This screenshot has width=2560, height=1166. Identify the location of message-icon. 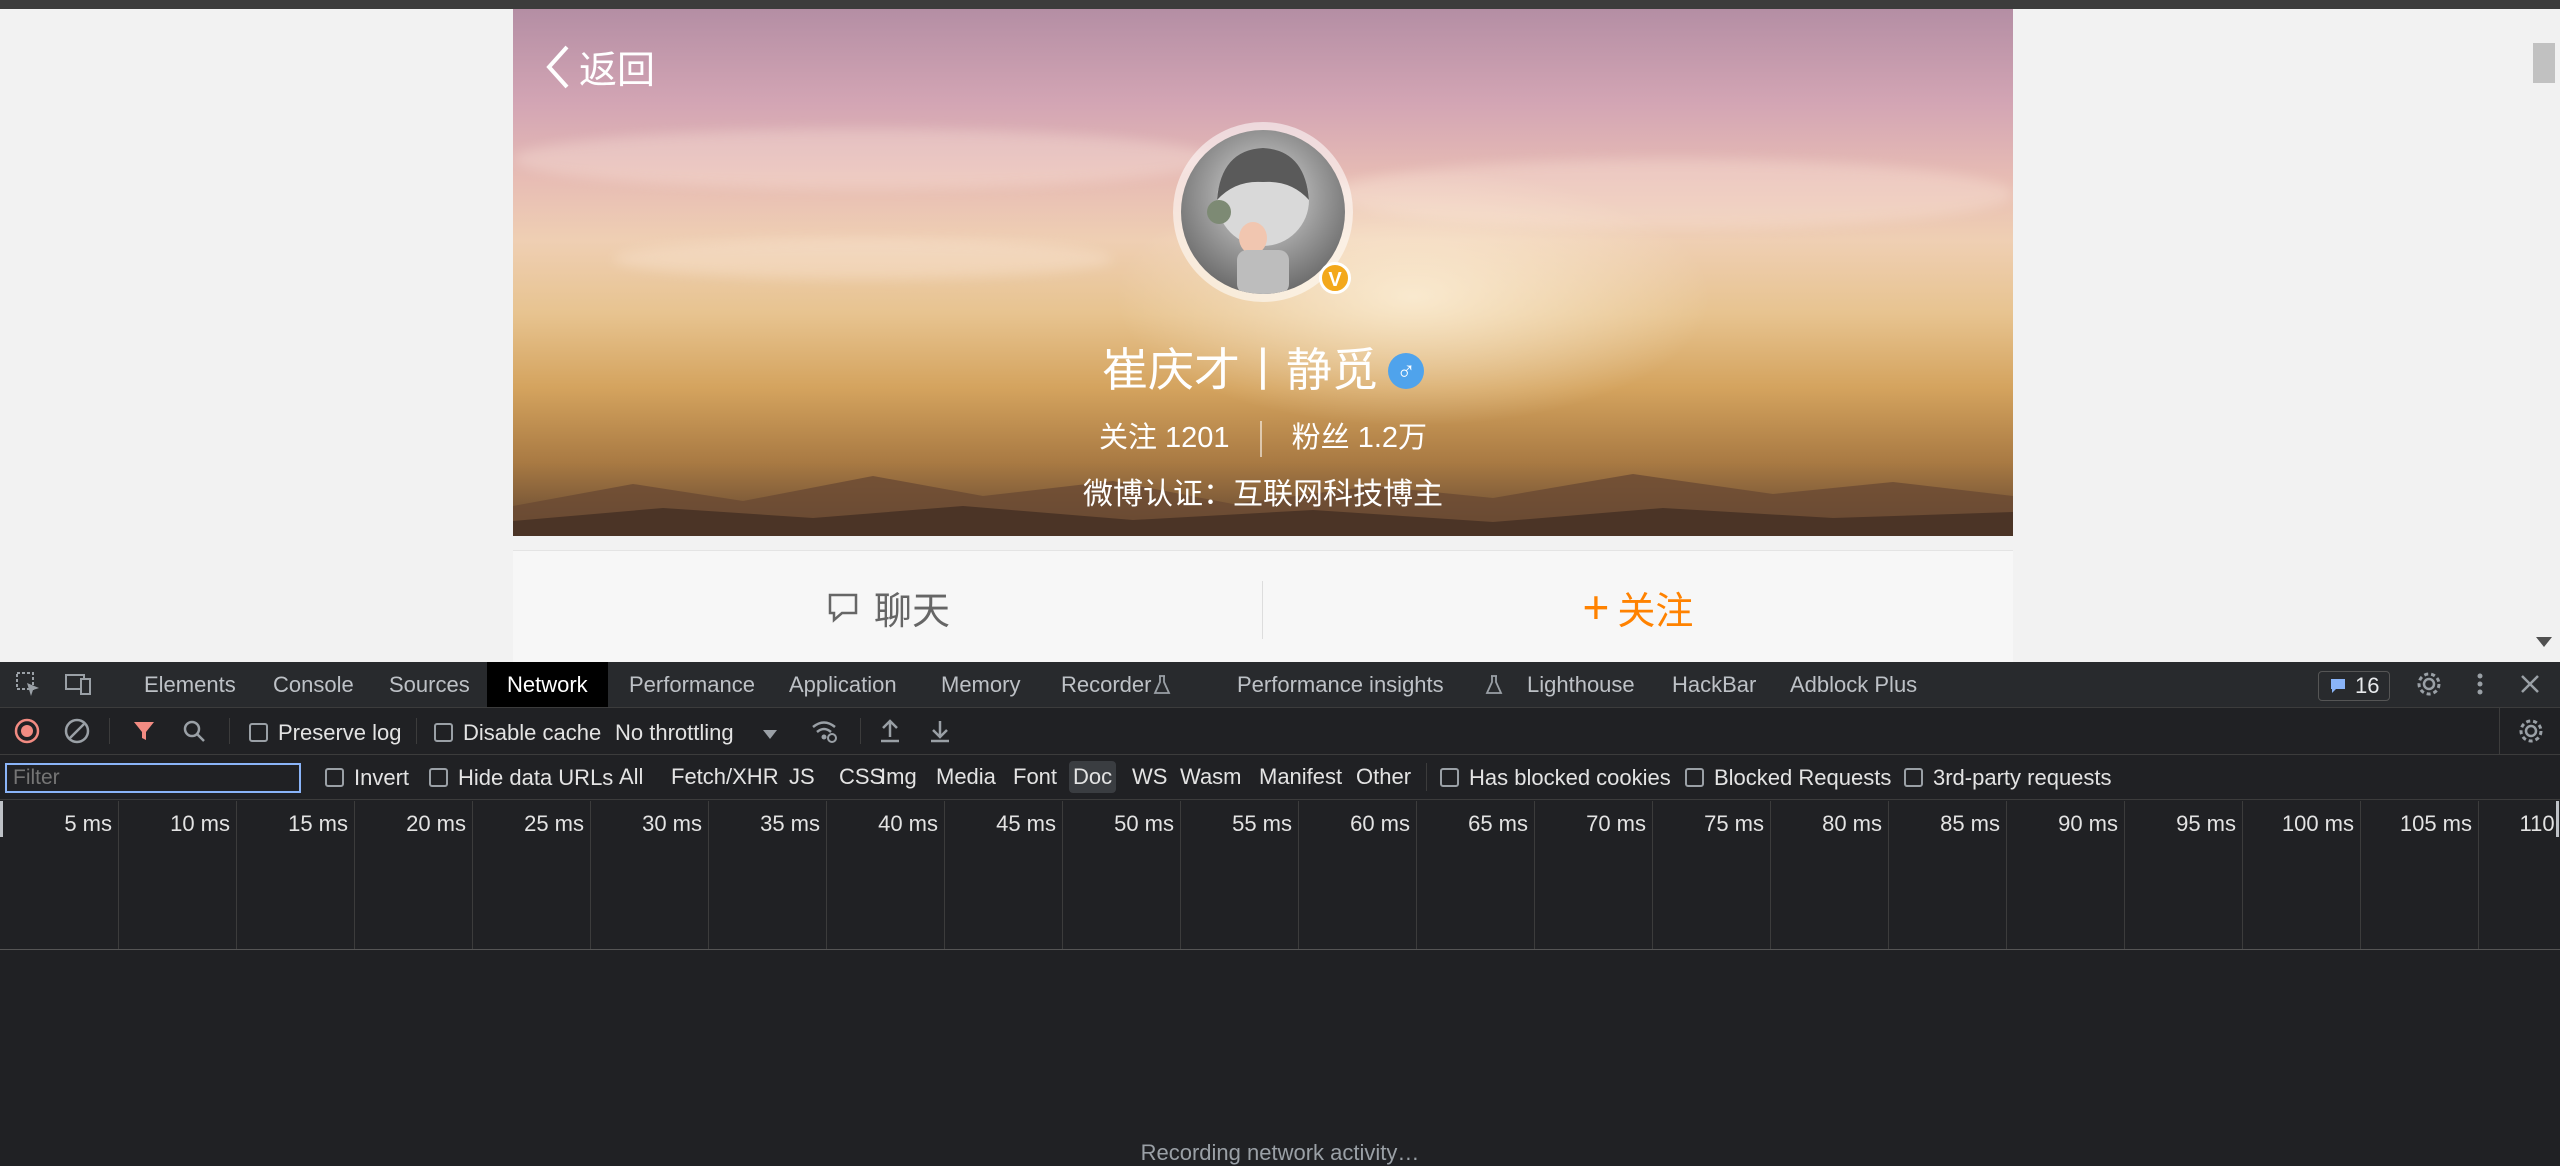
(2338, 686).